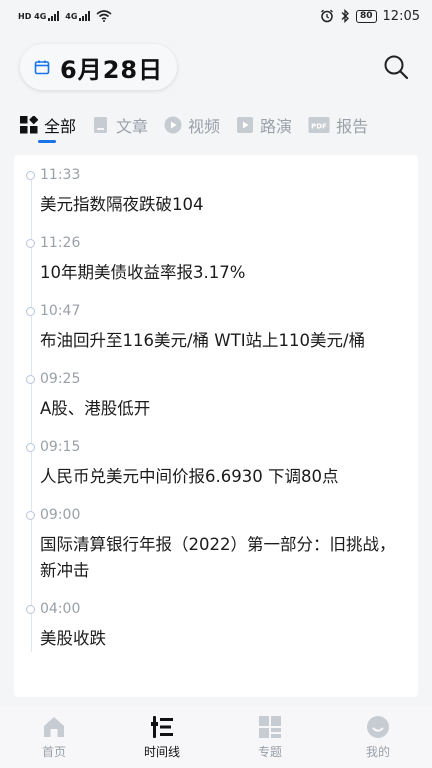  I want to click on sim1-label: HD 4G, so click(32, 16).